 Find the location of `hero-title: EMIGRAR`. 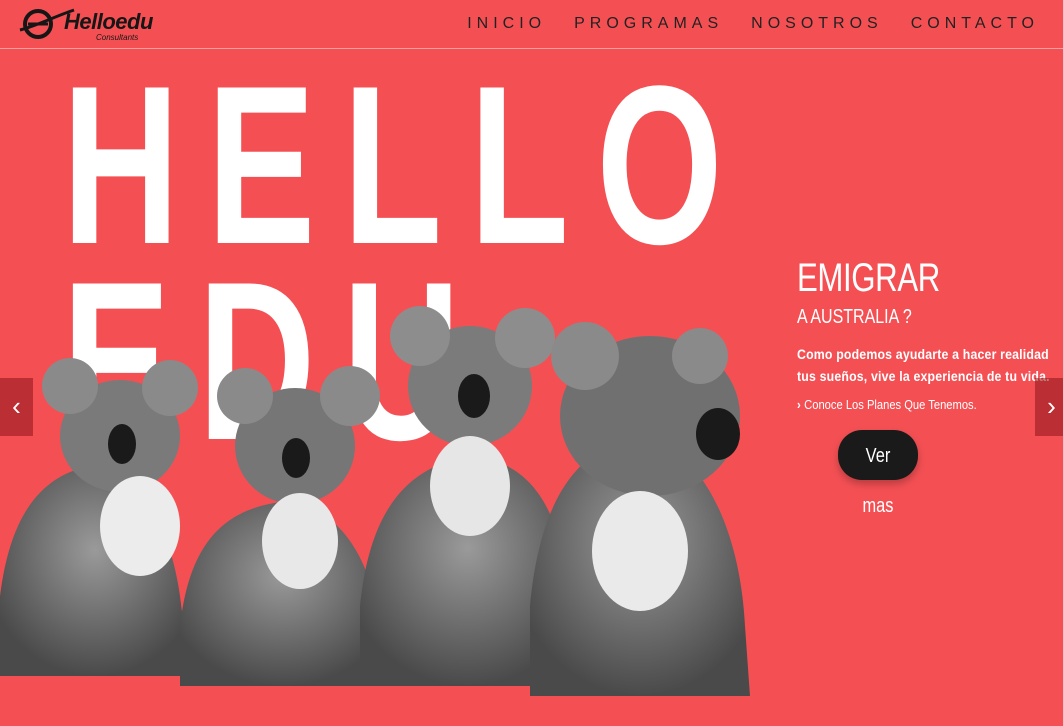

hero-title: EMIGRAR is located at coordinates (868, 278).